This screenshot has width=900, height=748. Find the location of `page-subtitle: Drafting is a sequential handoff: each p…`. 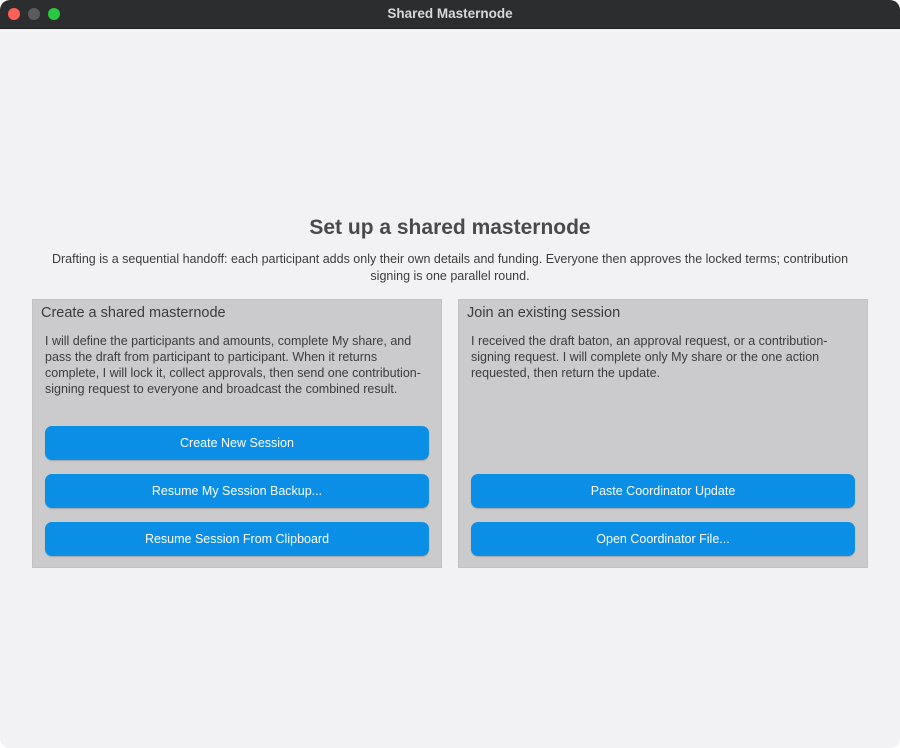

page-subtitle: Drafting is a sequential handoff: each p… is located at coordinates (450, 267).